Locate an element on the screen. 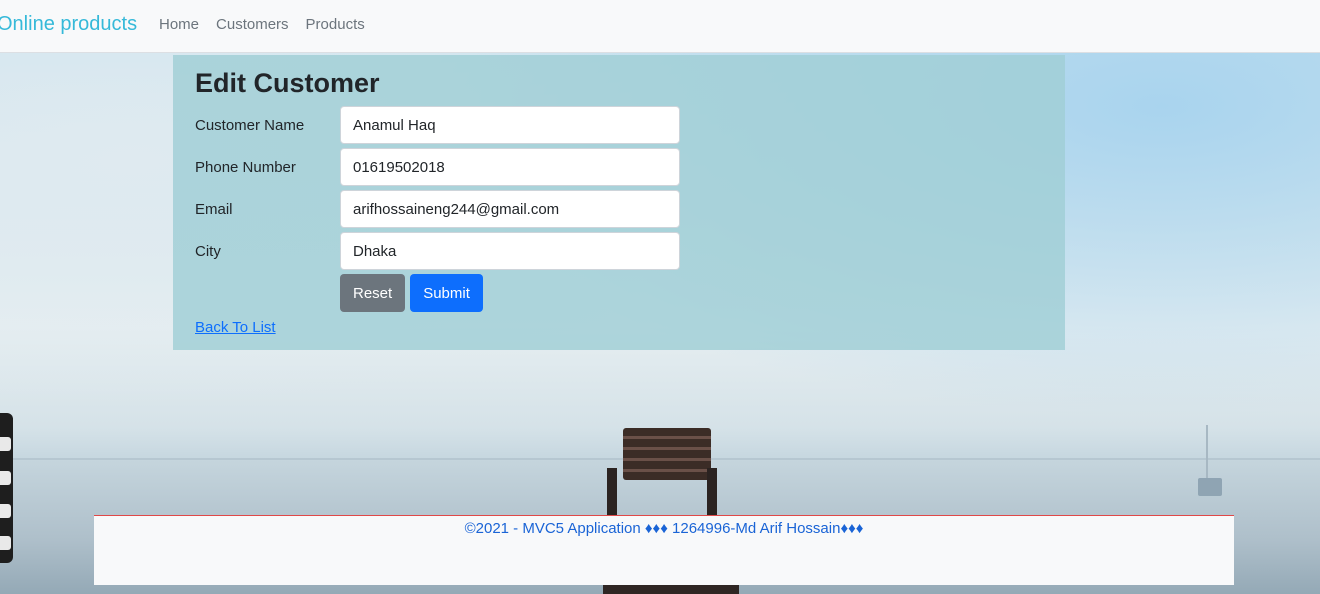  city-label: City is located at coordinates (208, 251).